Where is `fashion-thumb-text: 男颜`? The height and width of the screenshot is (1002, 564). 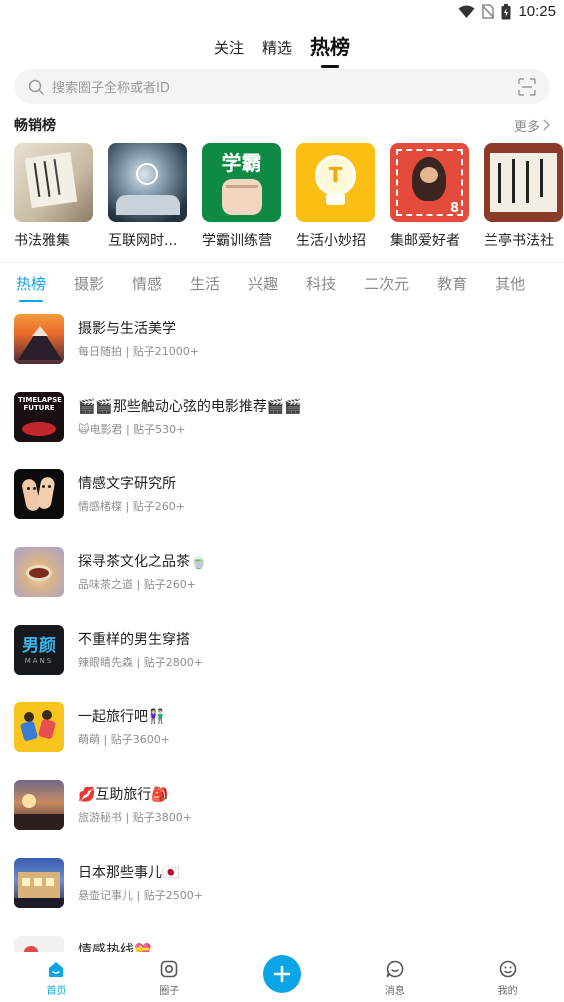
fashion-thumb-text: 男颜 is located at coordinates (39, 646).